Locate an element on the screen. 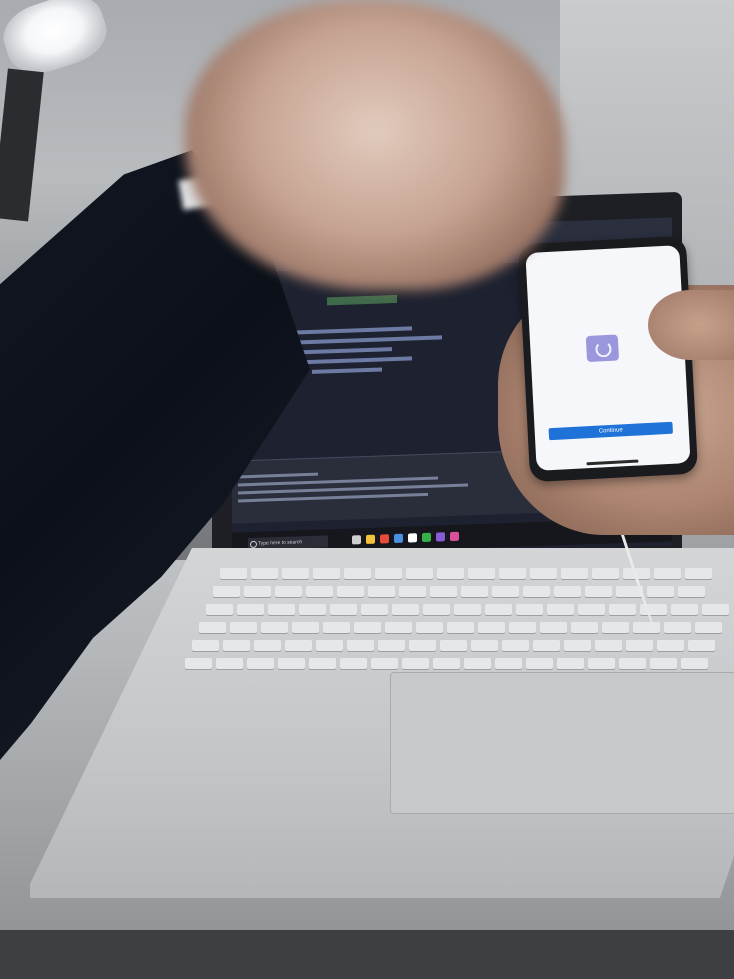  desk-edge is located at coordinates (367, 954).